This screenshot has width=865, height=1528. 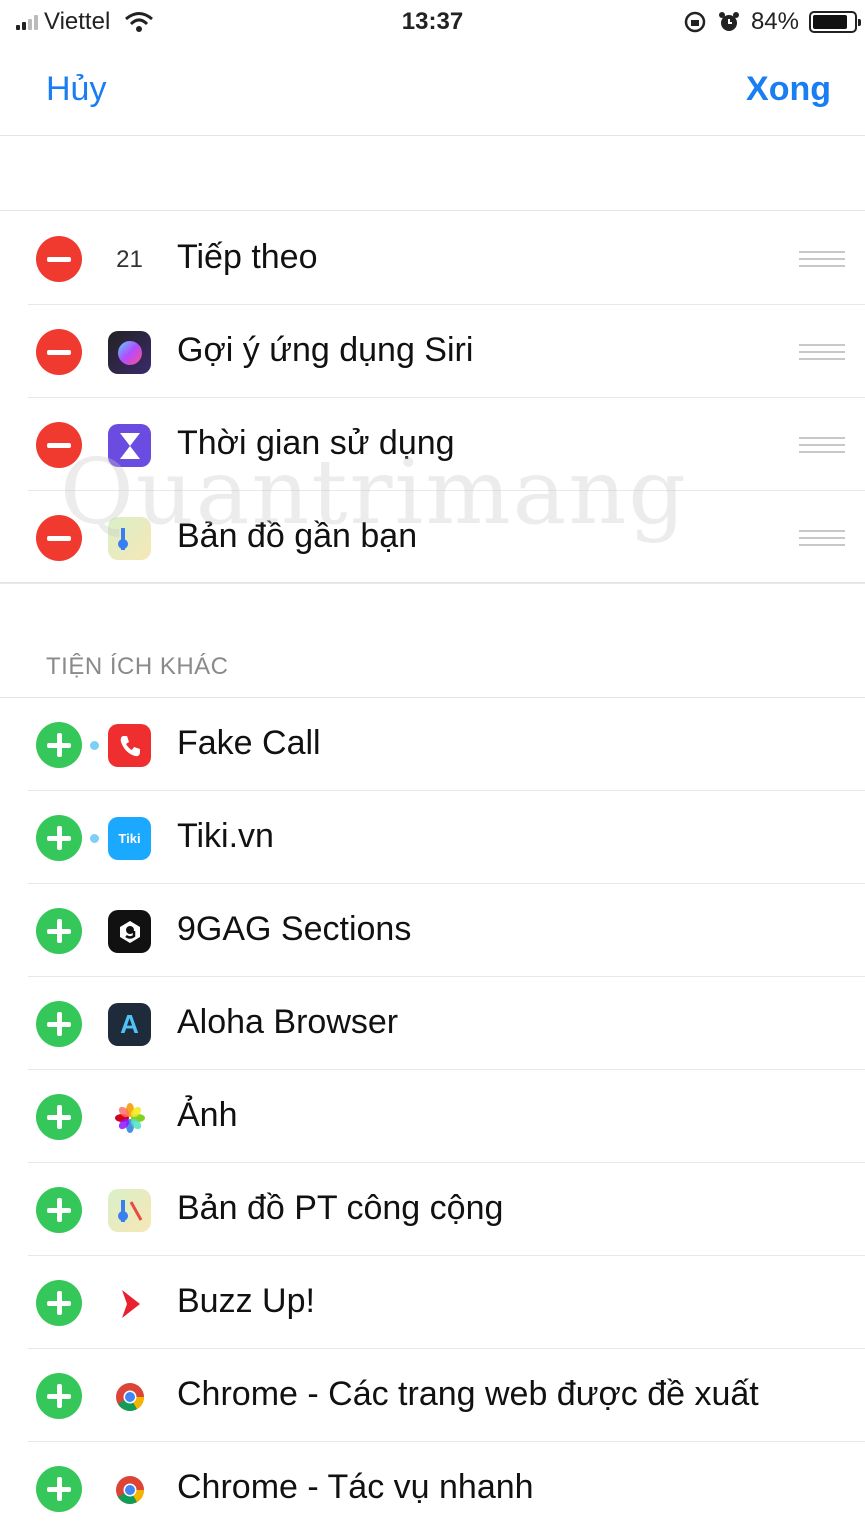 I want to click on rotation-lock-icon, so click(x=695, y=22).